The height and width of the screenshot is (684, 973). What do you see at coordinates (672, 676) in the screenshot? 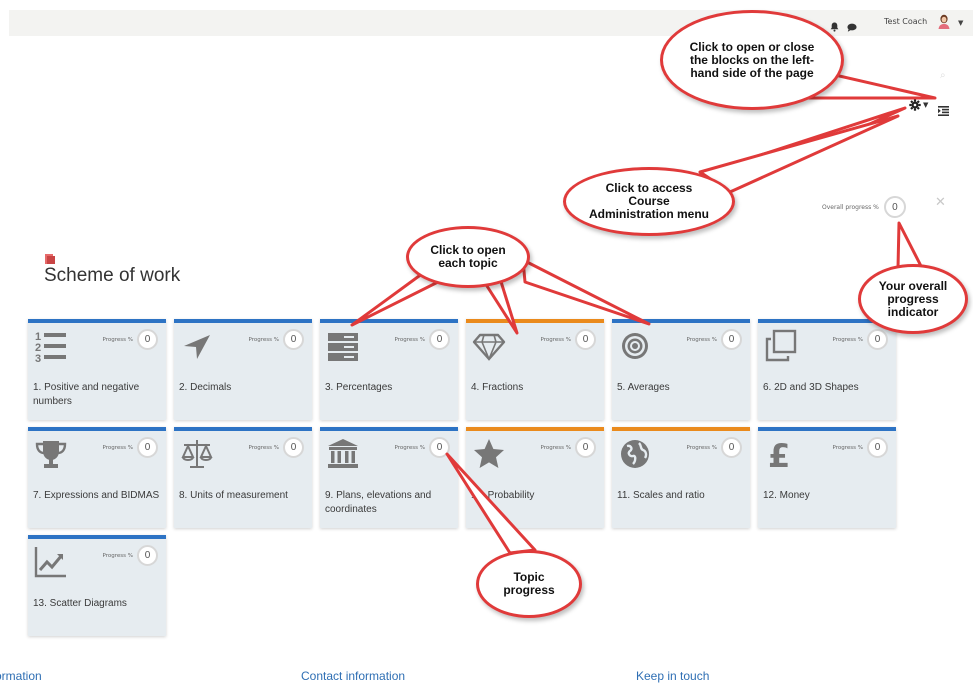
I see `footer-link-keep-in-touch: Keep in touch` at bounding box center [672, 676].